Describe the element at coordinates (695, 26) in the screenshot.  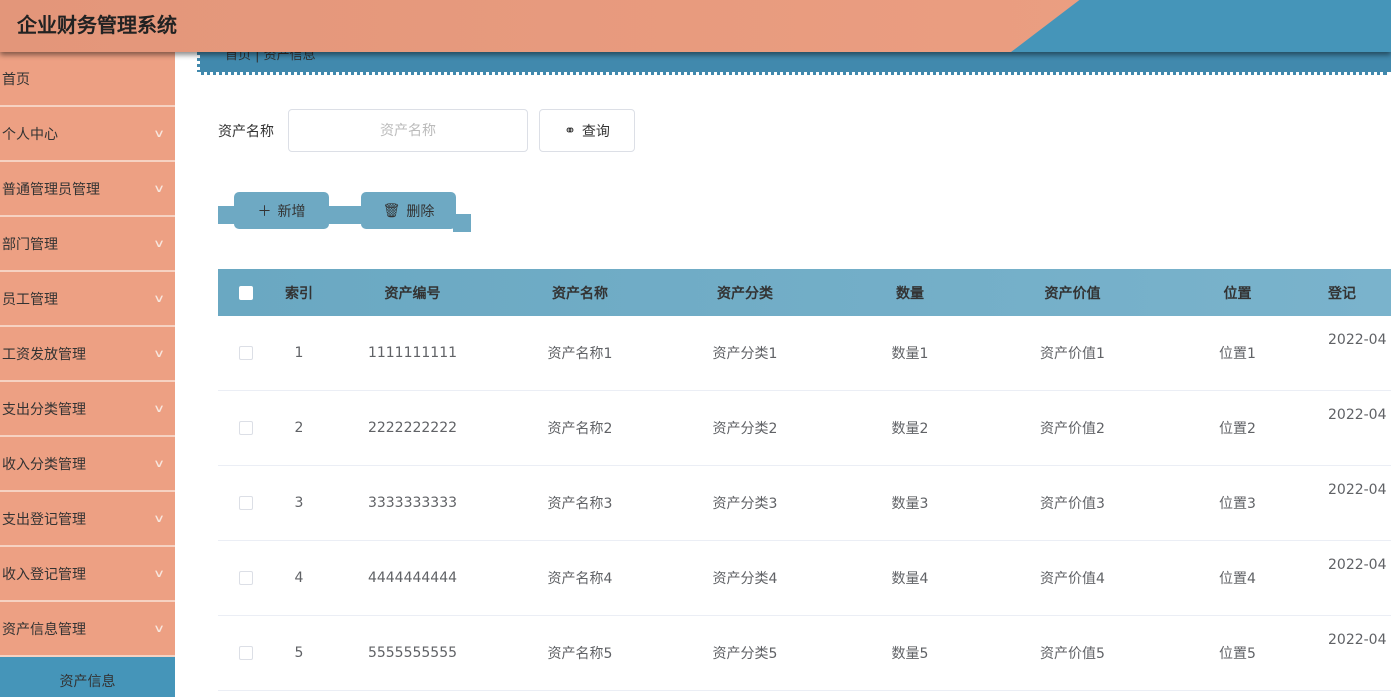
I see `top-header: 企业财务管理系统` at that location.